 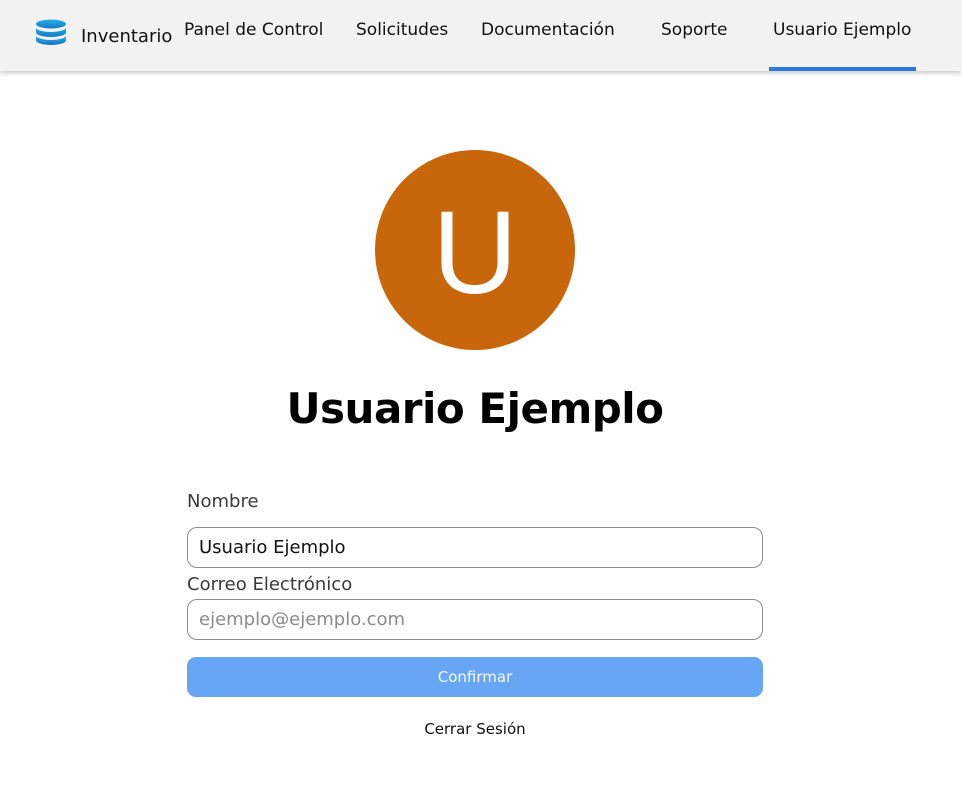 I want to click on nav-item-solicitudes: Solicitudes, so click(x=402, y=30).